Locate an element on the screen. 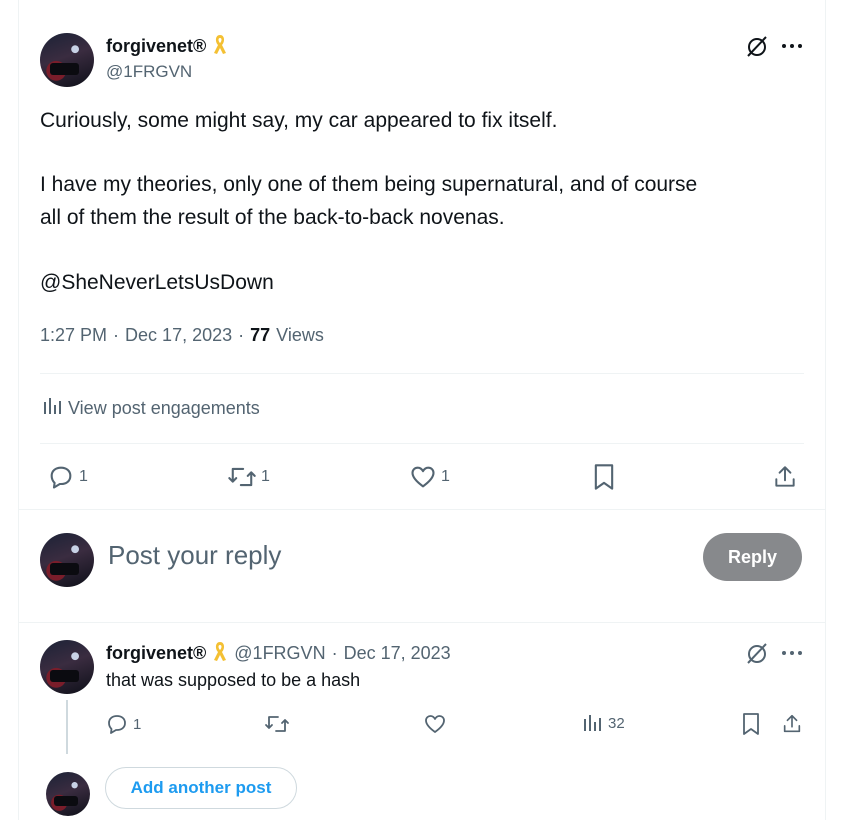 The width and height of the screenshot is (852, 820). reply-bookmark-button is located at coordinates (751, 724).